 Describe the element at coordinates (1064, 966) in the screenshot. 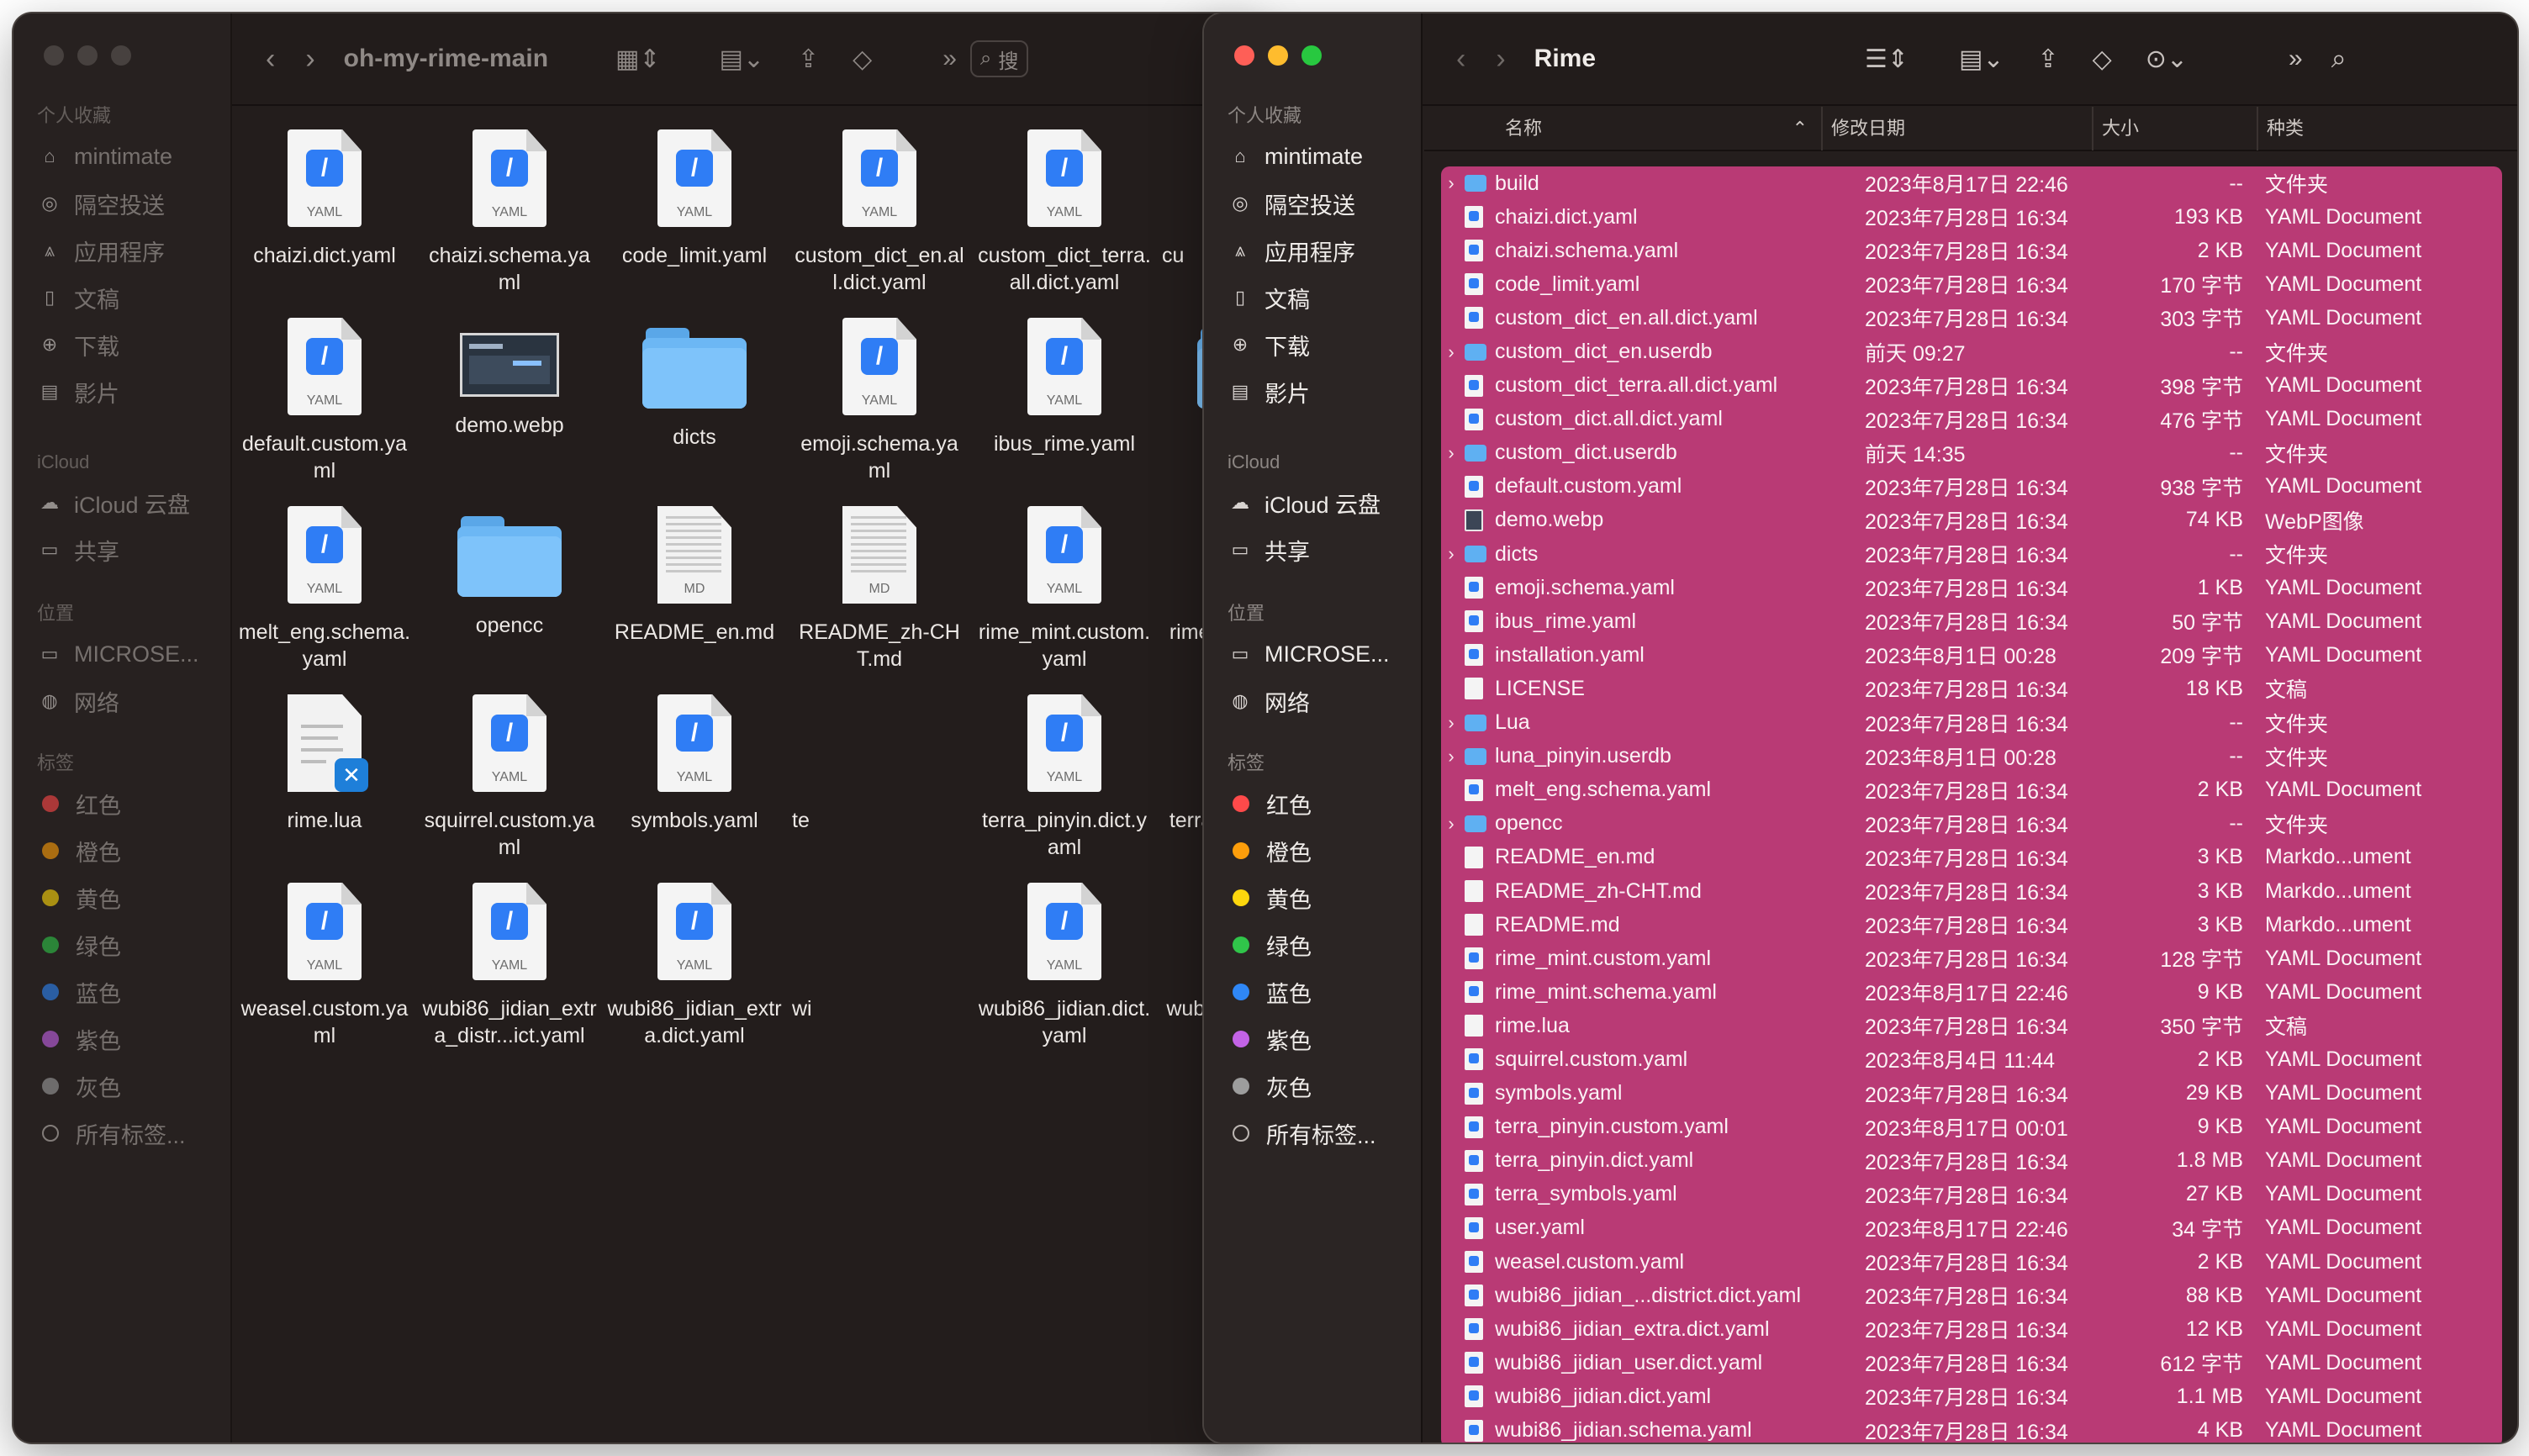

I see `file-item: / YAML wubi86_jidian.dict.yaml` at that location.